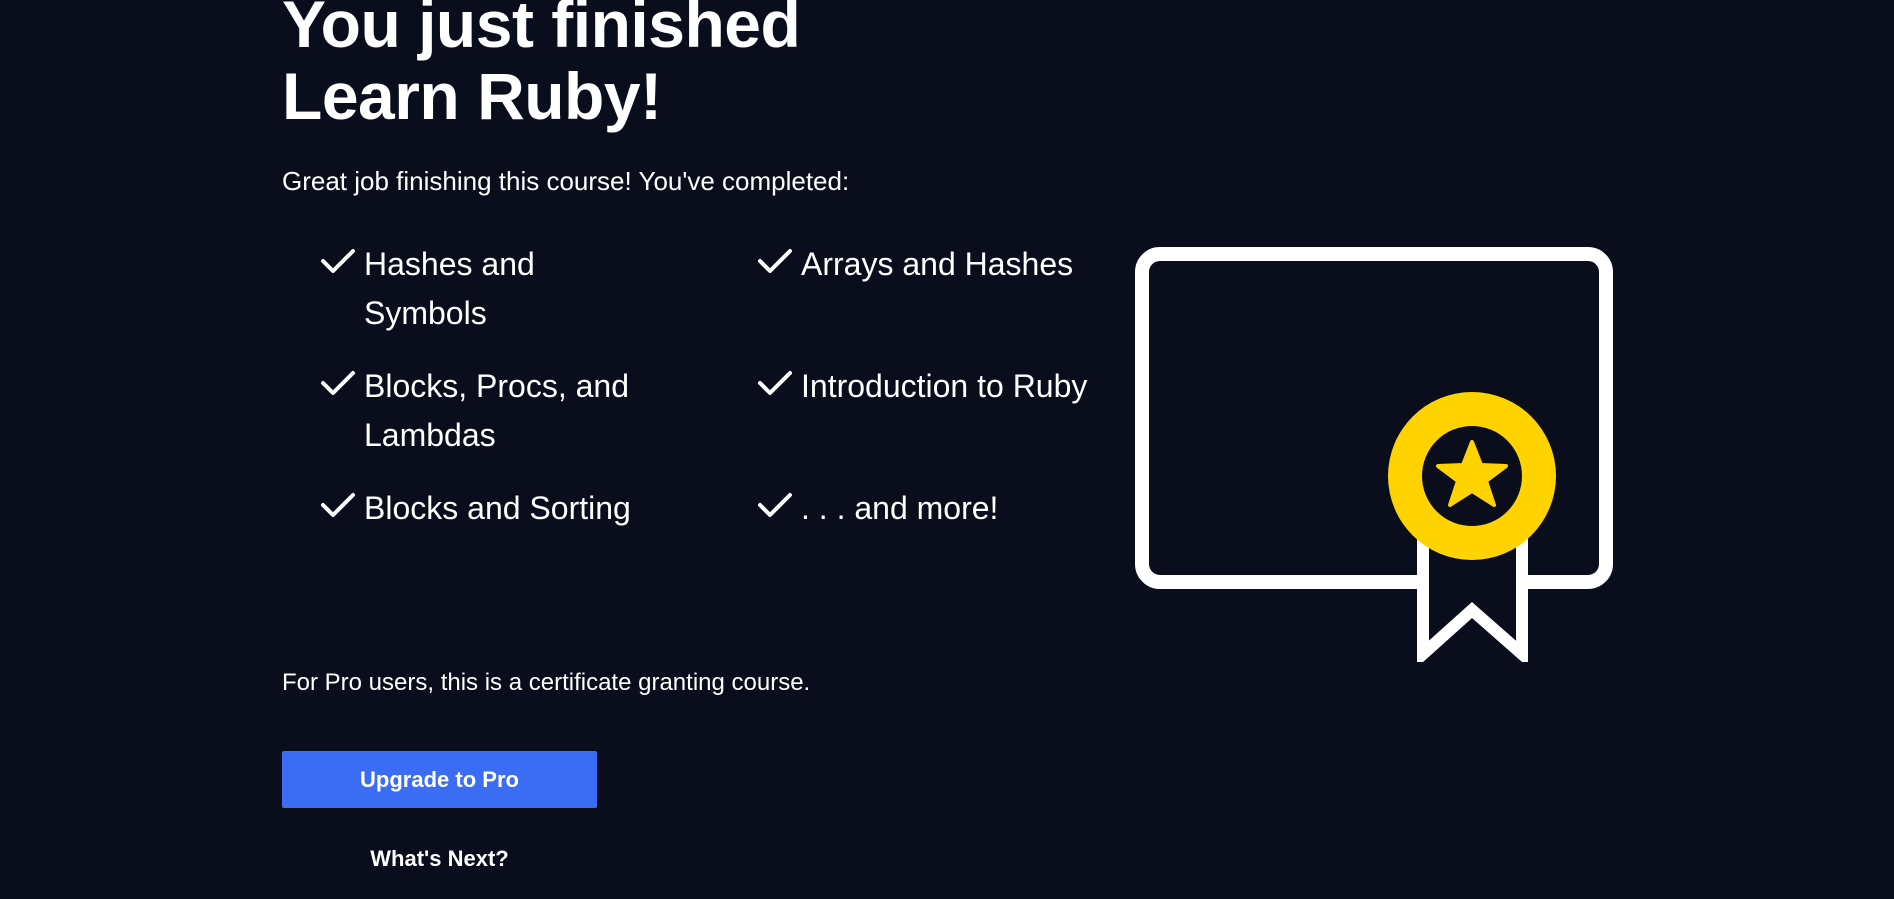 The width and height of the screenshot is (1894, 899). I want to click on list-item: Arrays and Hashes, so click(938, 289).